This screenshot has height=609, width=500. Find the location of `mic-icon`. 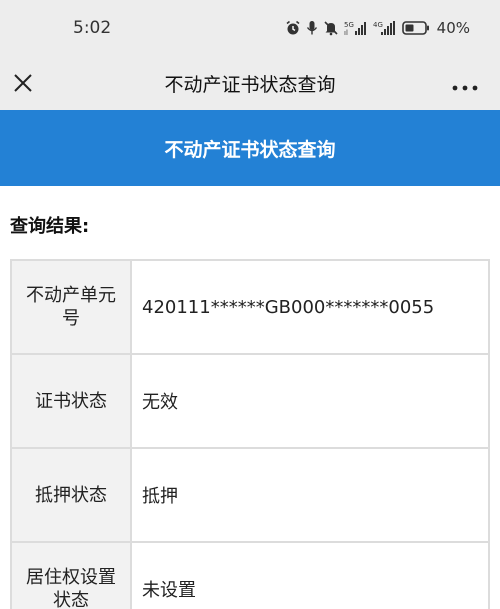

mic-icon is located at coordinates (312, 28).